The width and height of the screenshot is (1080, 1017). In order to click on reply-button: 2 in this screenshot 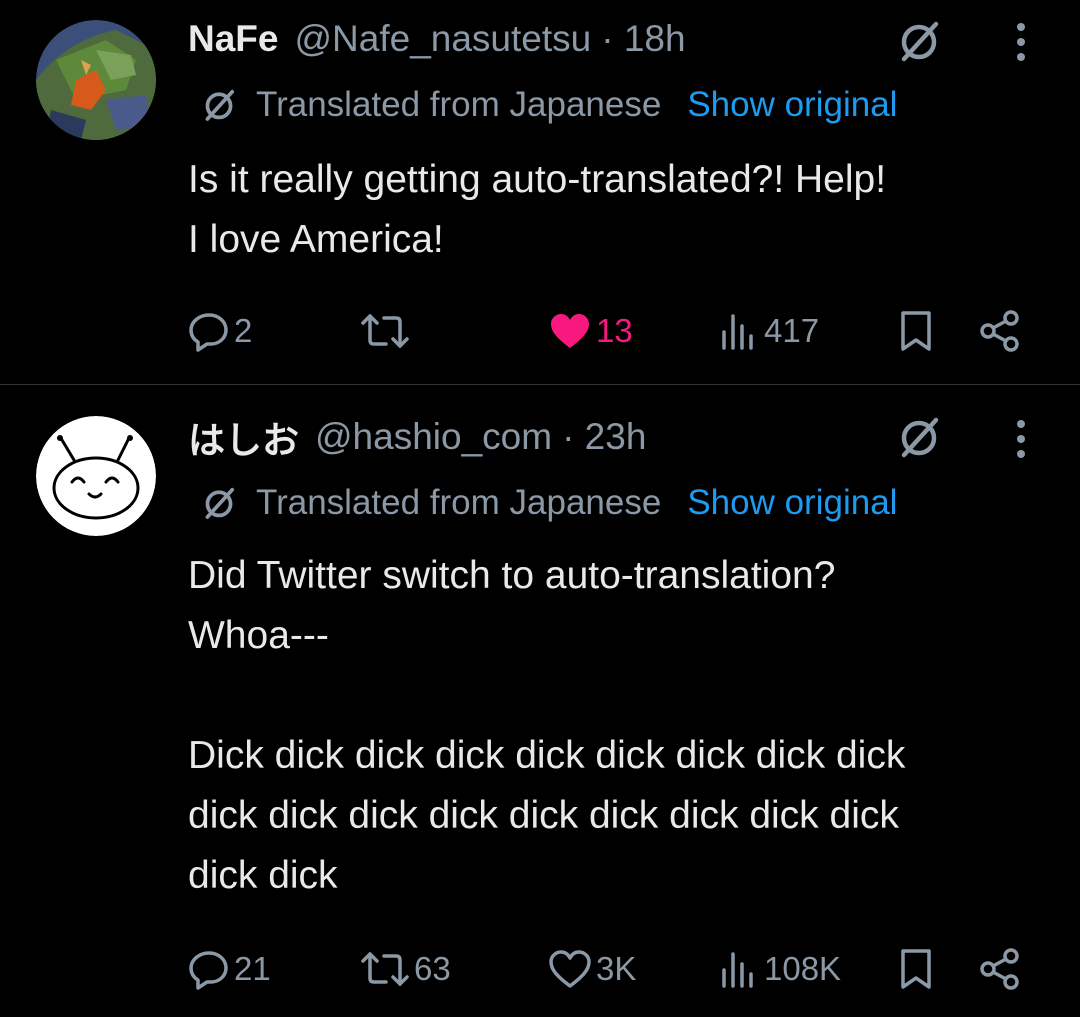, I will do `click(220, 331)`.